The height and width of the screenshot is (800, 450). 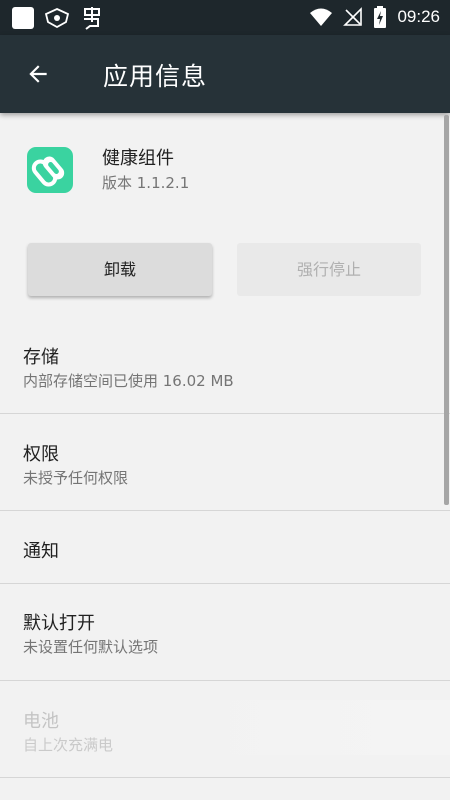 I want to click on clock: 09:26, so click(x=418, y=16).